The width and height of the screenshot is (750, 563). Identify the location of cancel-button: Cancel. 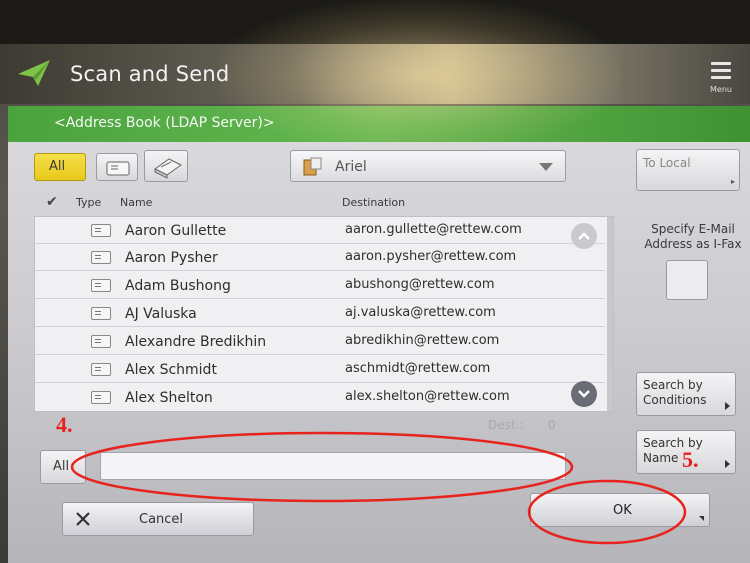
(158, 519).